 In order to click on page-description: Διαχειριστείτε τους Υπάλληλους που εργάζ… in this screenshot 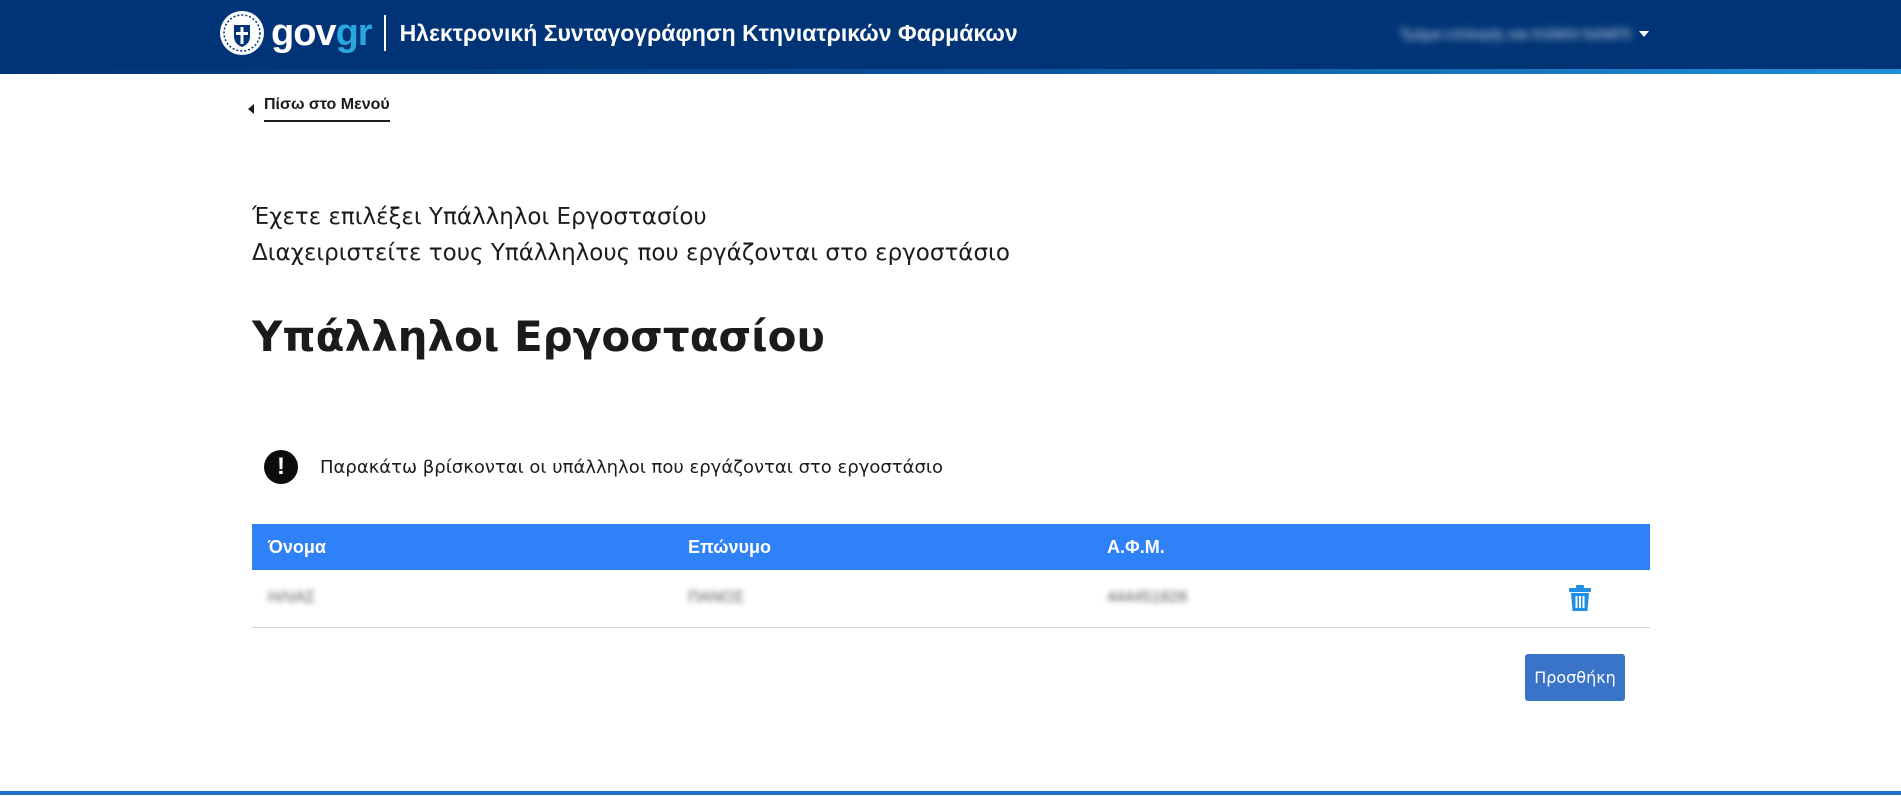, I will do `click(631, 253)`.